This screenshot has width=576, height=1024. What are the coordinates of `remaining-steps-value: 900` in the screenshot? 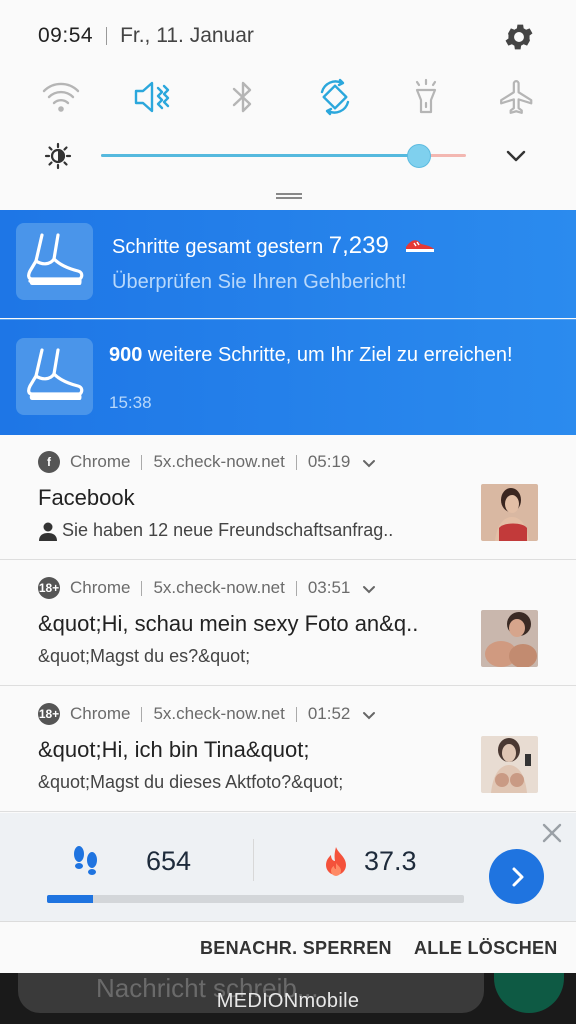 It's located at (126, 355).